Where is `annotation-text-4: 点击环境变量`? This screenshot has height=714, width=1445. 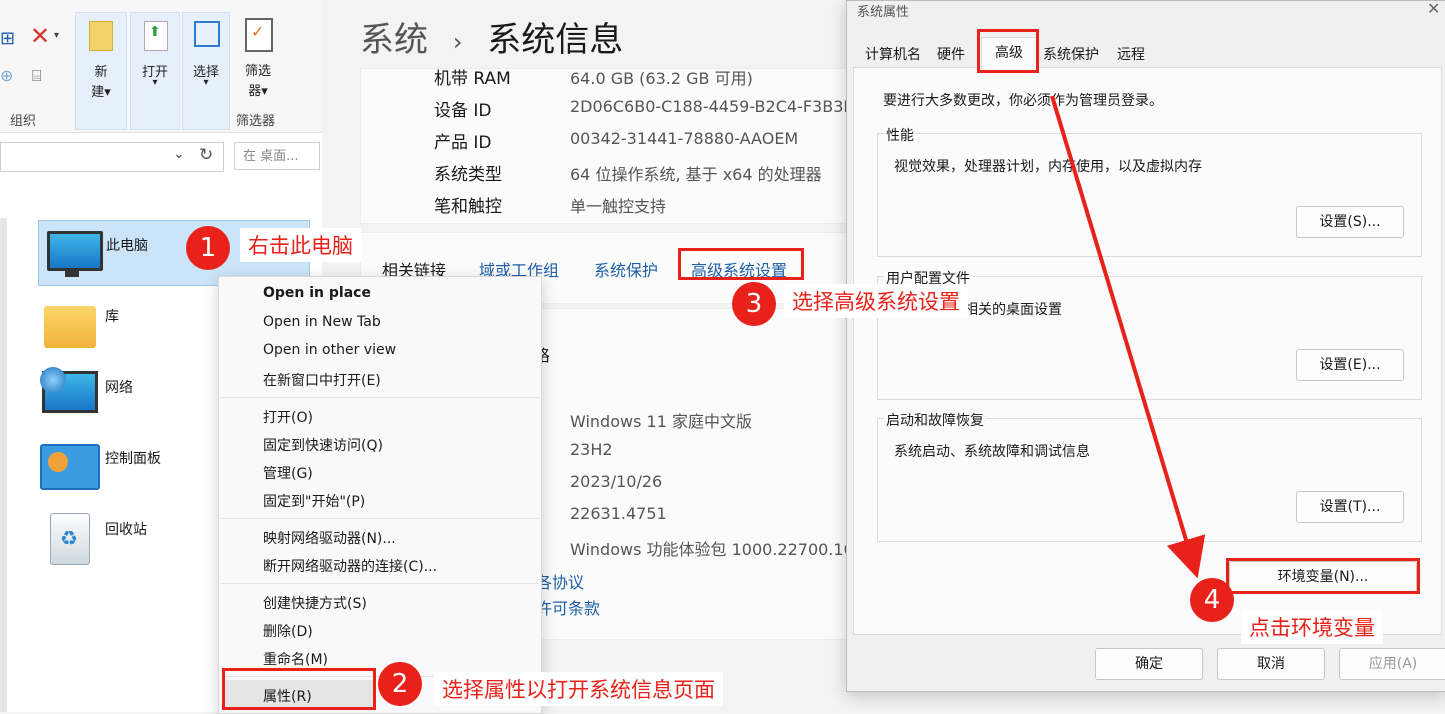
annotation-text-4: 点击环境变量 is located at coordinates (1312, 627).